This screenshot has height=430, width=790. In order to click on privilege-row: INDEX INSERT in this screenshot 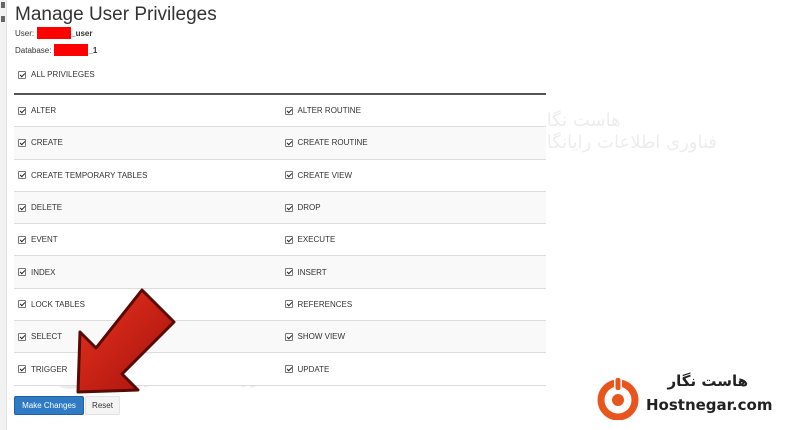, I will do `click(280, 272)`.